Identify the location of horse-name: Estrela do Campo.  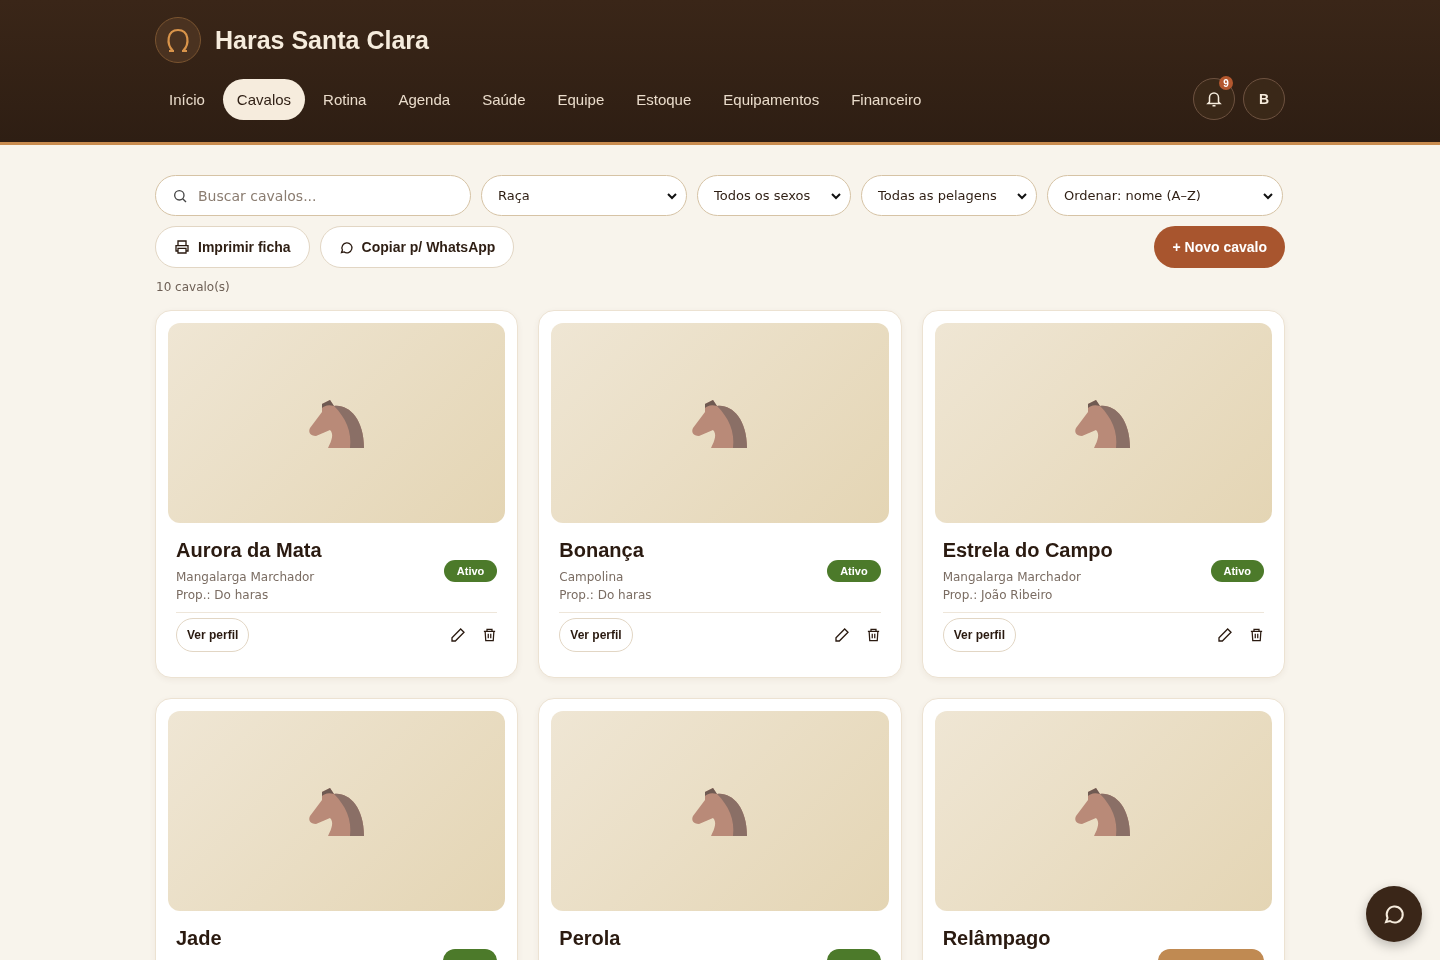
(1028, 550).